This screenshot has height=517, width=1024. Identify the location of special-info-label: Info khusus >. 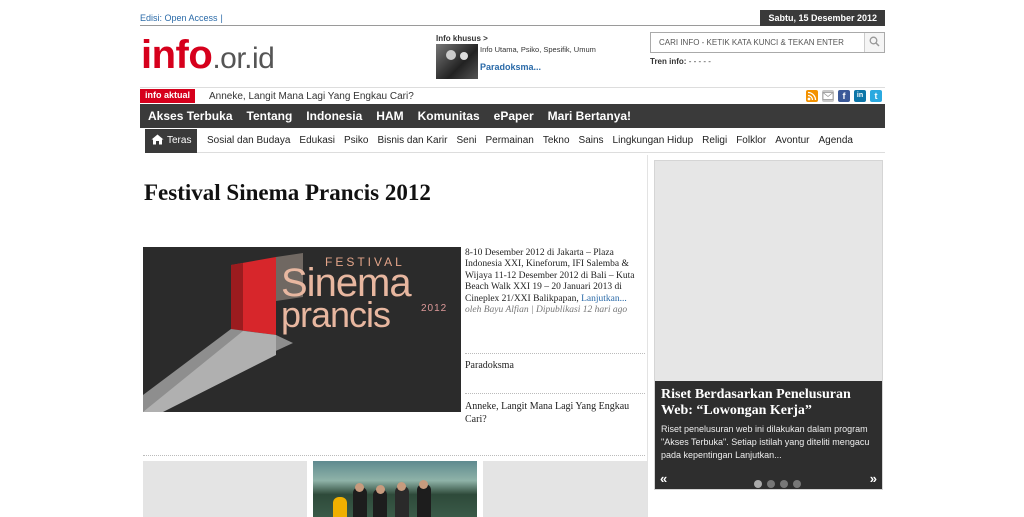
(531, 38).